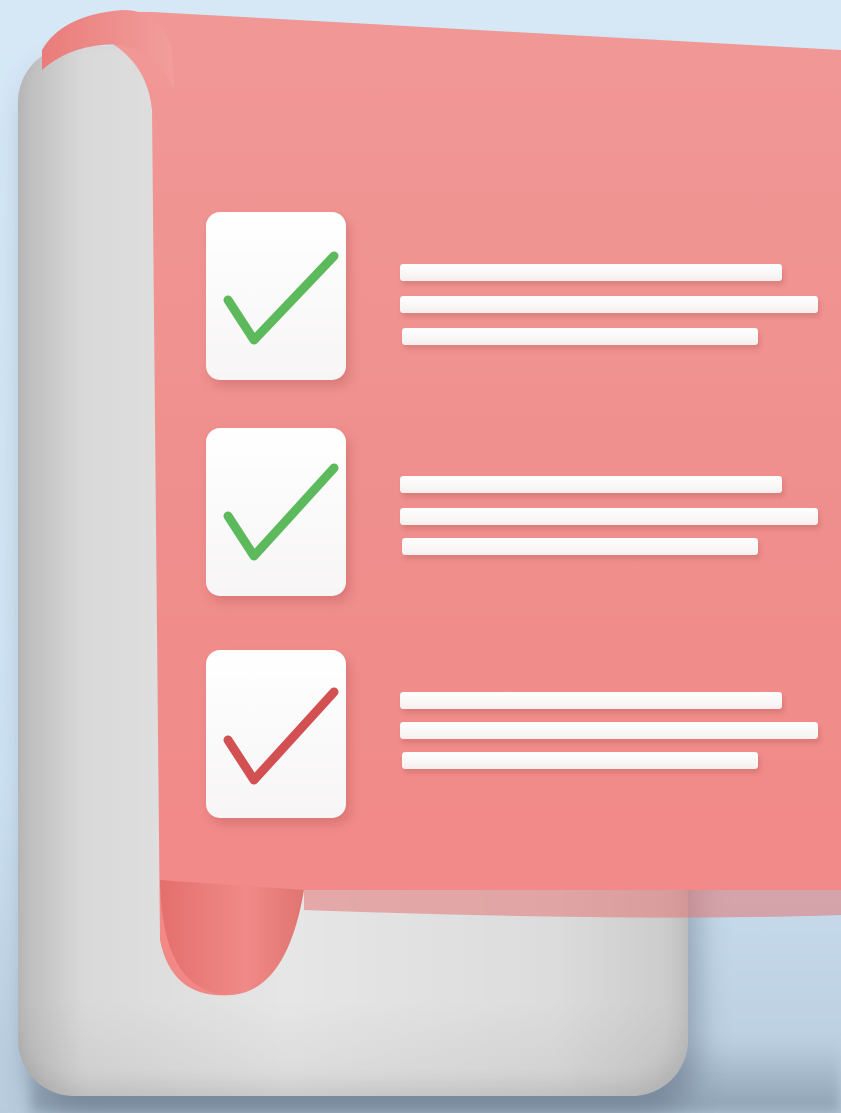  Describe the element at coordinates (281, 736) in the screenshot. I see `red-checkmark-icon` at that location.